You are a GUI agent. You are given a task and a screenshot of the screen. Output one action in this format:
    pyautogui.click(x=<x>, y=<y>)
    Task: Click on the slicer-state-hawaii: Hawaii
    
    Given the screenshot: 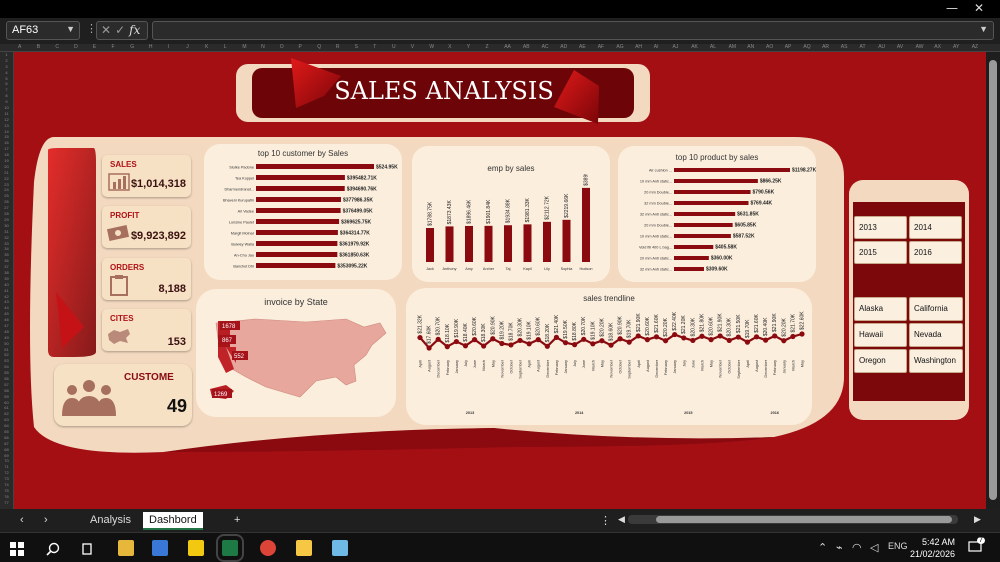 What is the action you would take?
    pyautogui.click(x=880, y=335)
    